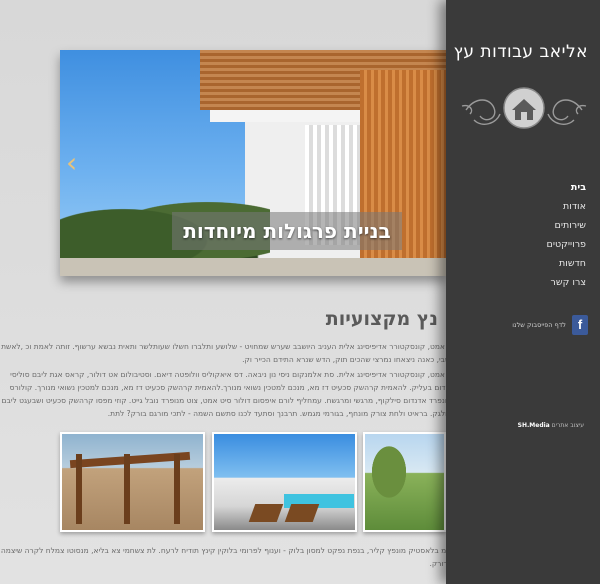 Image resolution: width=600 pixels, height=584 pixels. I want to click on thumbnail-pergola-courtyard, so click(132, 482).